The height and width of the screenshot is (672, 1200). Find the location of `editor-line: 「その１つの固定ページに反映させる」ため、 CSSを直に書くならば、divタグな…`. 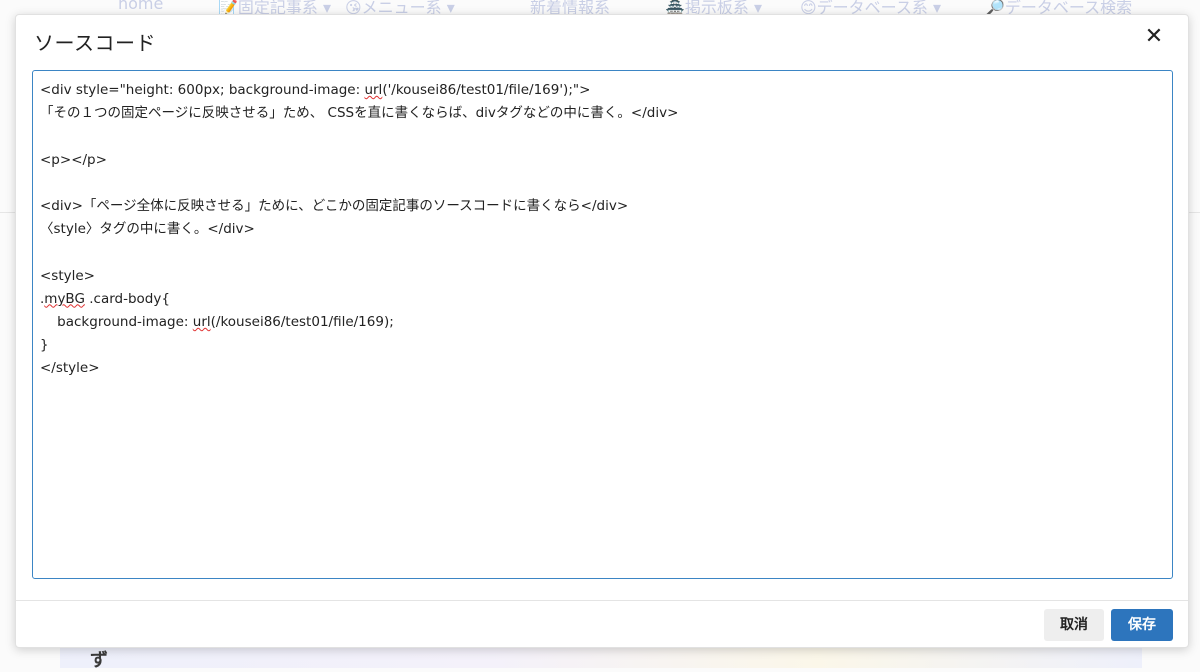

editor-line: 「その１つの固定ページに反映させる」ため、 CSSを直に書くならば、divタグな… is located at coordinates (359, 113).